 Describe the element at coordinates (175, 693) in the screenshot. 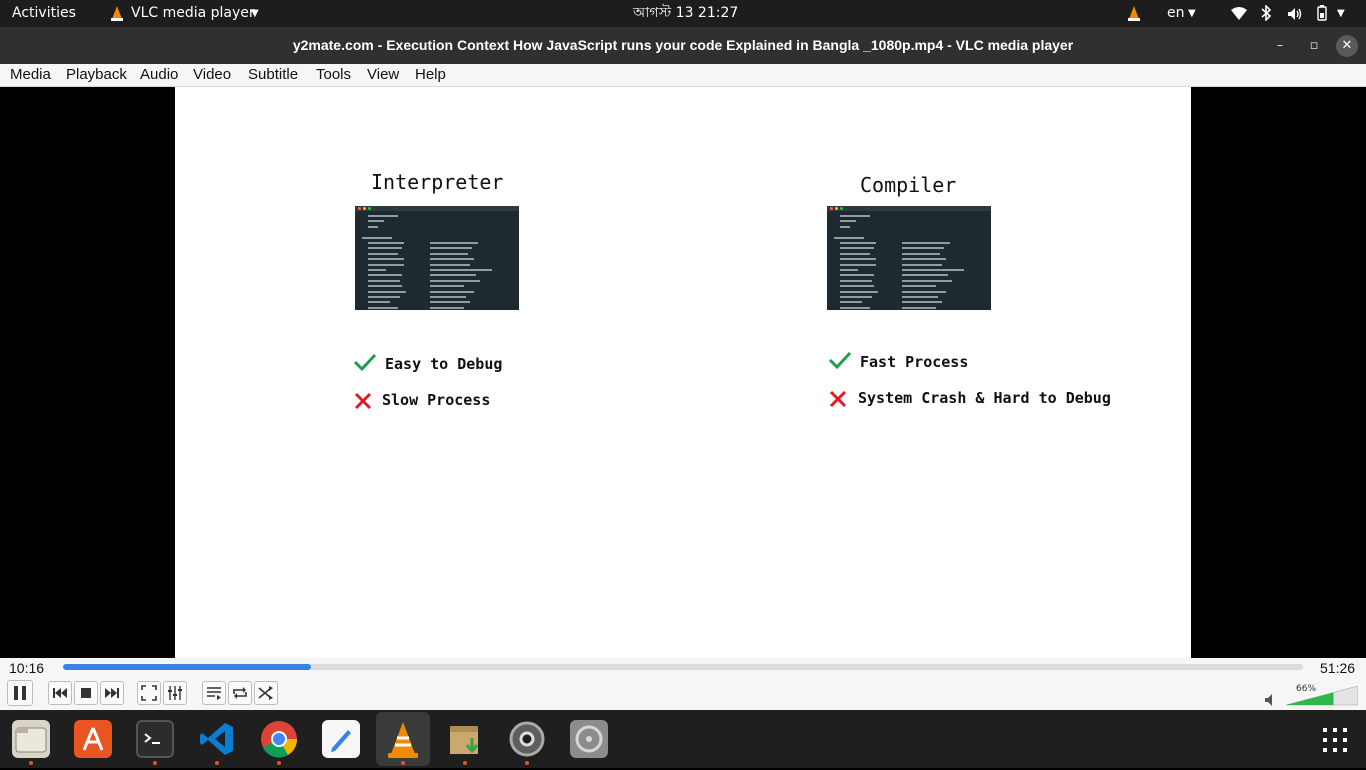

I see `extended-settings-button` at that location.